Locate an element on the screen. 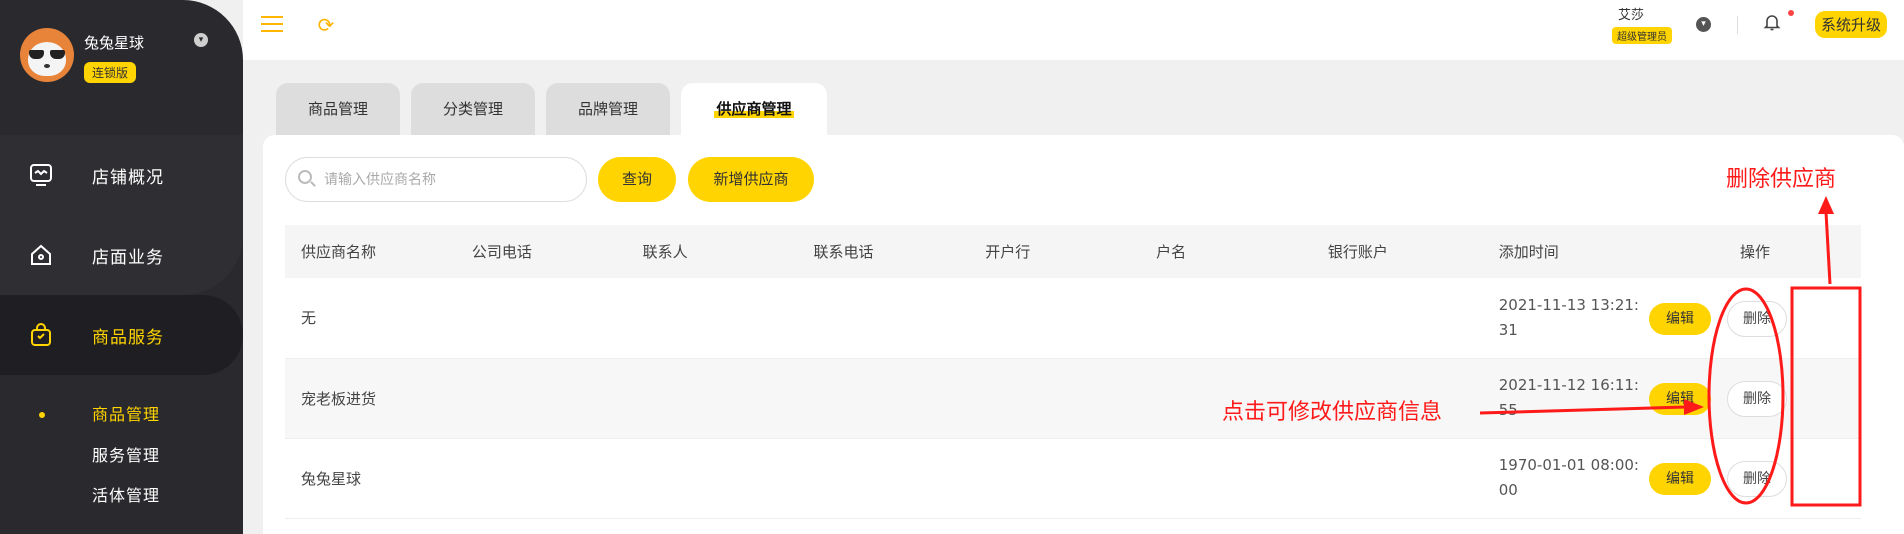 Image resolution: width=1904 pixels, height=534 pixels. nav-item-store-overview: 店铺概况 is located at coordinates (121, 175).